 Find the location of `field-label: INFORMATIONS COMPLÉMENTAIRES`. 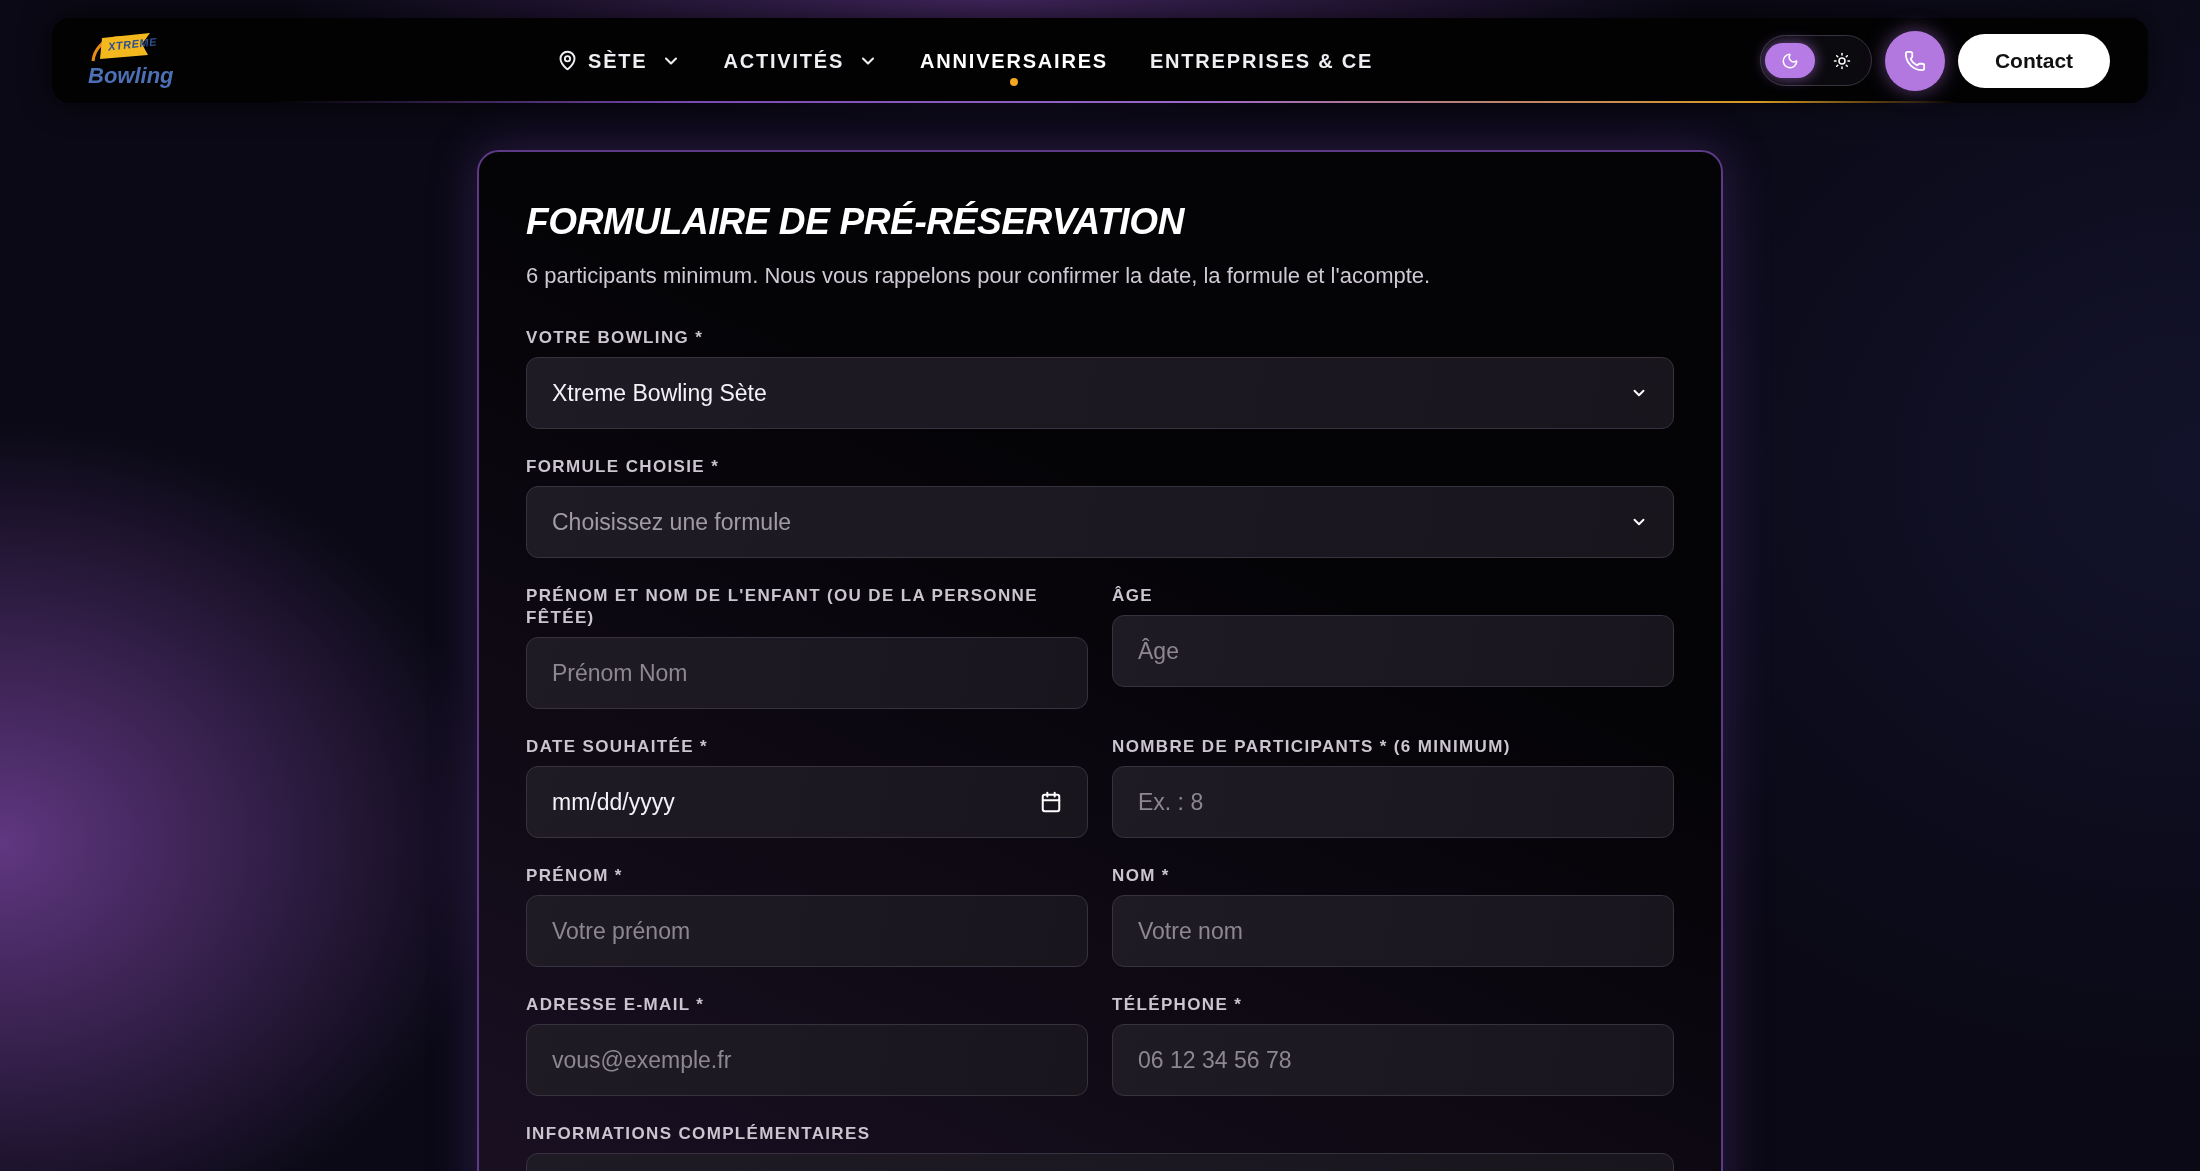

field-label: INFORMATIONS COMPLÉMENTAIRES is located at coordinates (699, 1134).